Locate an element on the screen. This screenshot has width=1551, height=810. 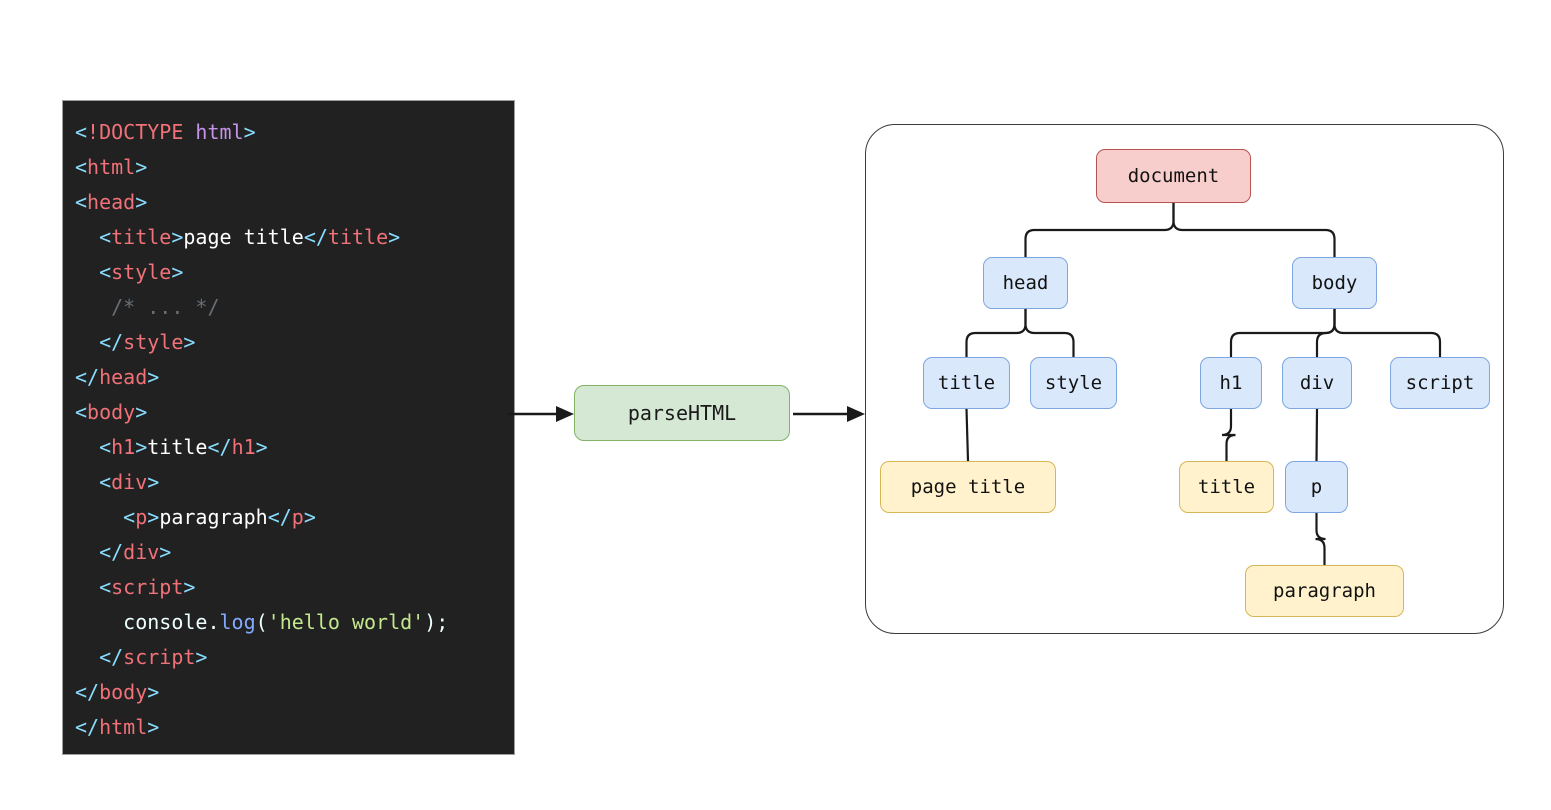
code-token: ( is located at coordinates (261, 622).